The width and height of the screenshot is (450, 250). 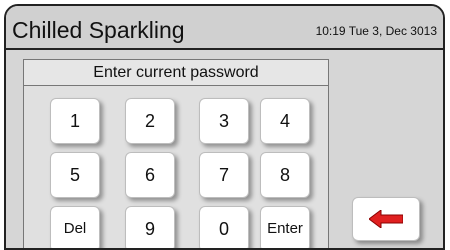 I want to click on date-time: 10:19 Tue 3, Dec 3013, so click(x=376, y=31).